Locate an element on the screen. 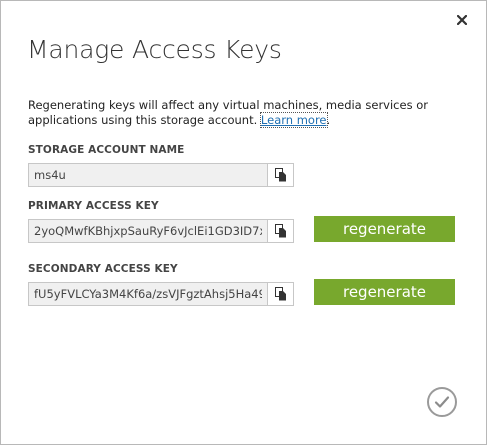 This screenshot has height=445, width=487. copy-storage-account-name-button is located at coordinates (281, 175).